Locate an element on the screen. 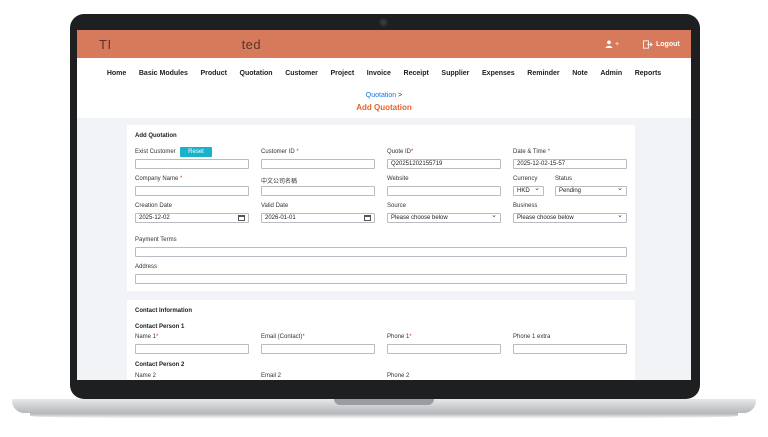  creation-date-input: 2025-12-02 is located at coordinates (192, 218).